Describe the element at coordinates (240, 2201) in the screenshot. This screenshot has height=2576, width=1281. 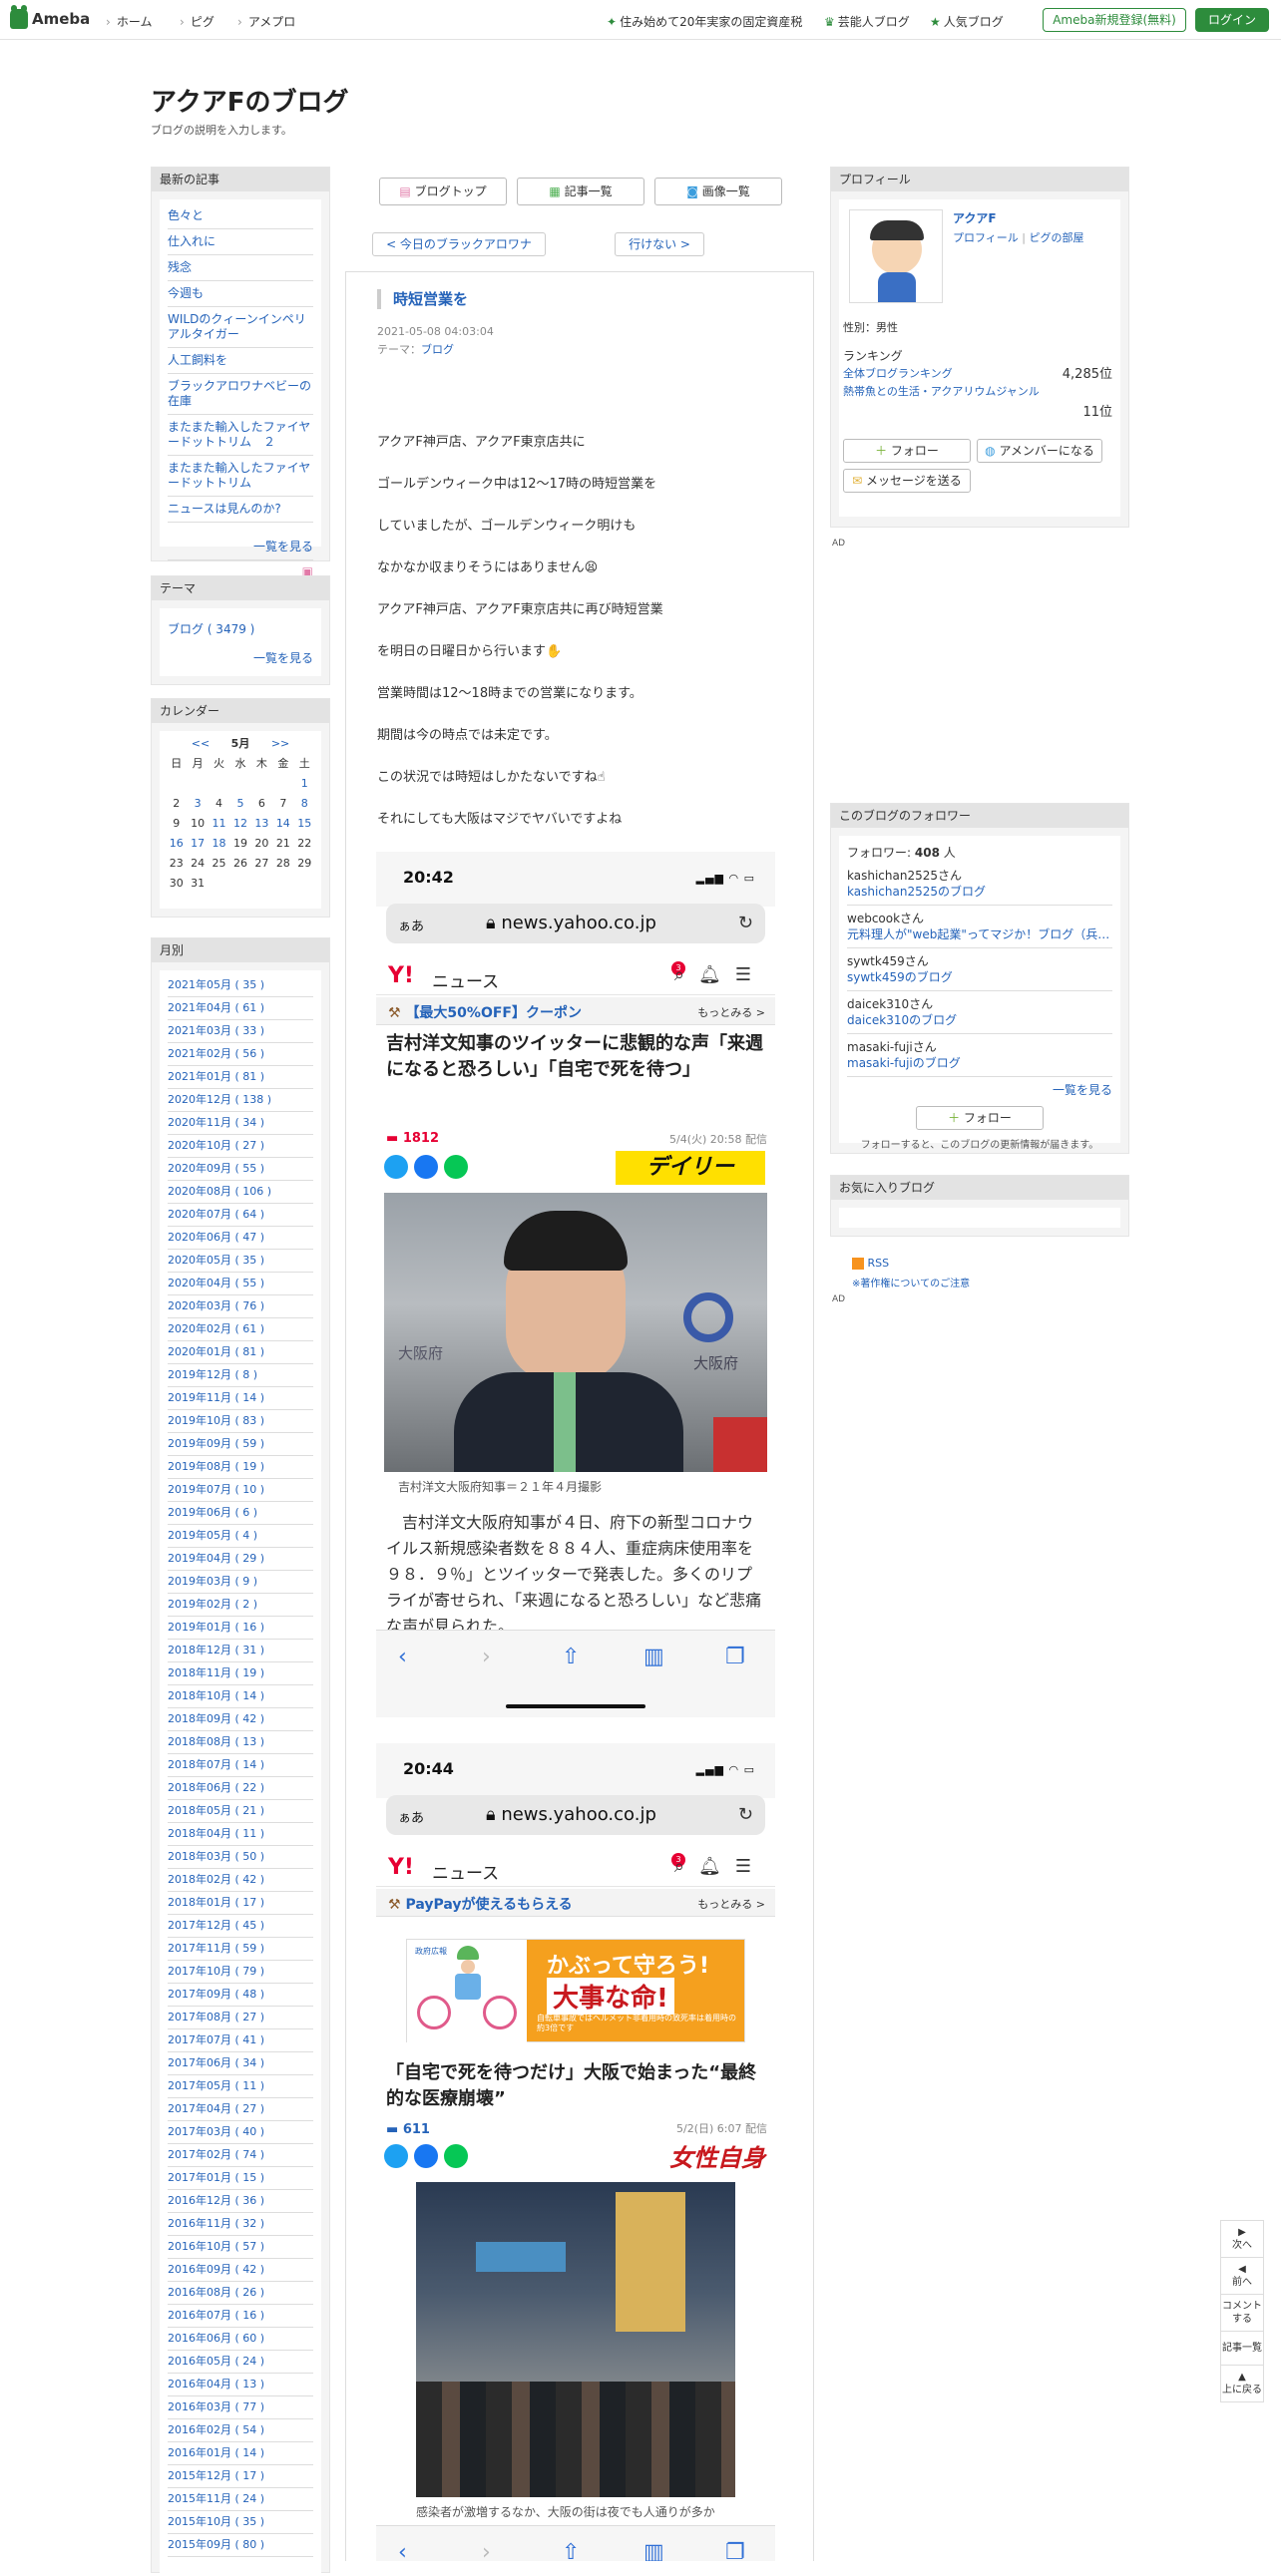
I see `monthly-archive-link: 2016年12月 ( 36 )` at that location.